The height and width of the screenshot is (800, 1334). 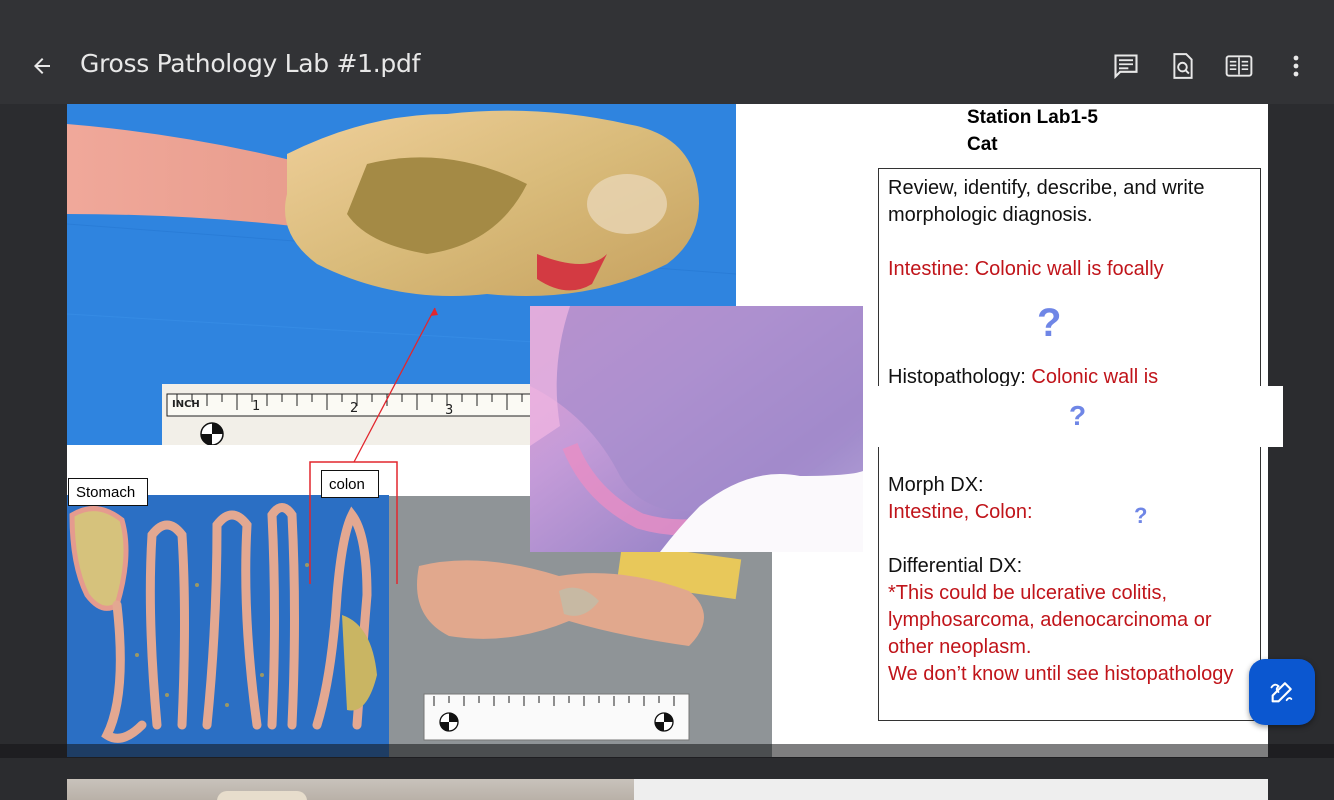 I want to click on next-page-specimen, so click(x=262, y=795).